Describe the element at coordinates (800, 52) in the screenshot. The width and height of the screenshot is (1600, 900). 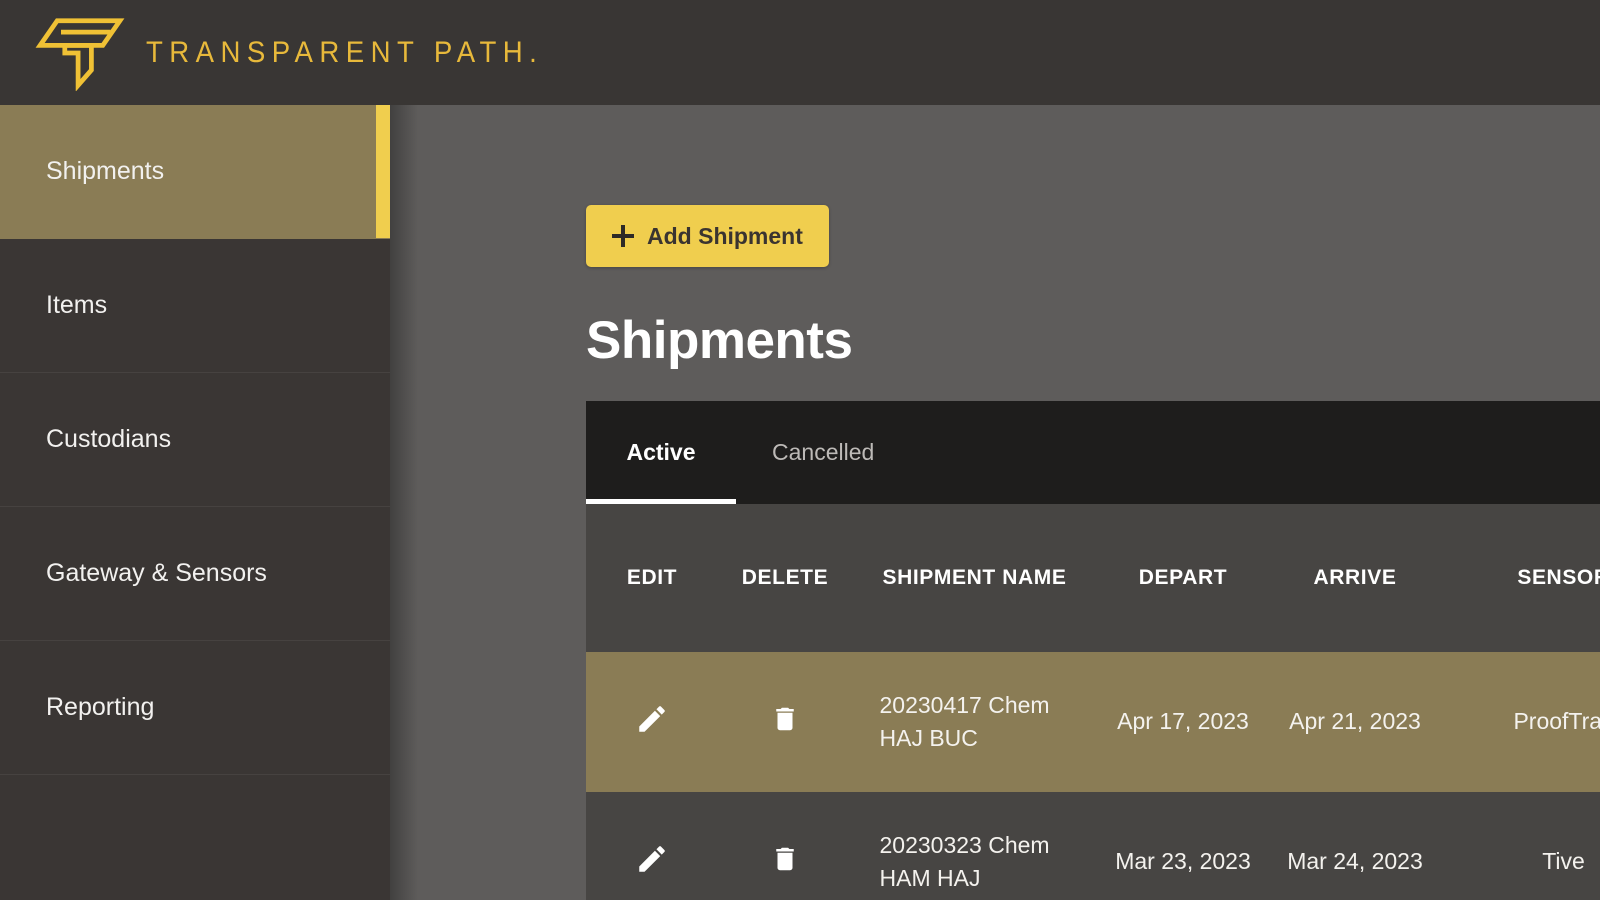
I see `top-bar: TRANSPARENT PATH.` at that location.